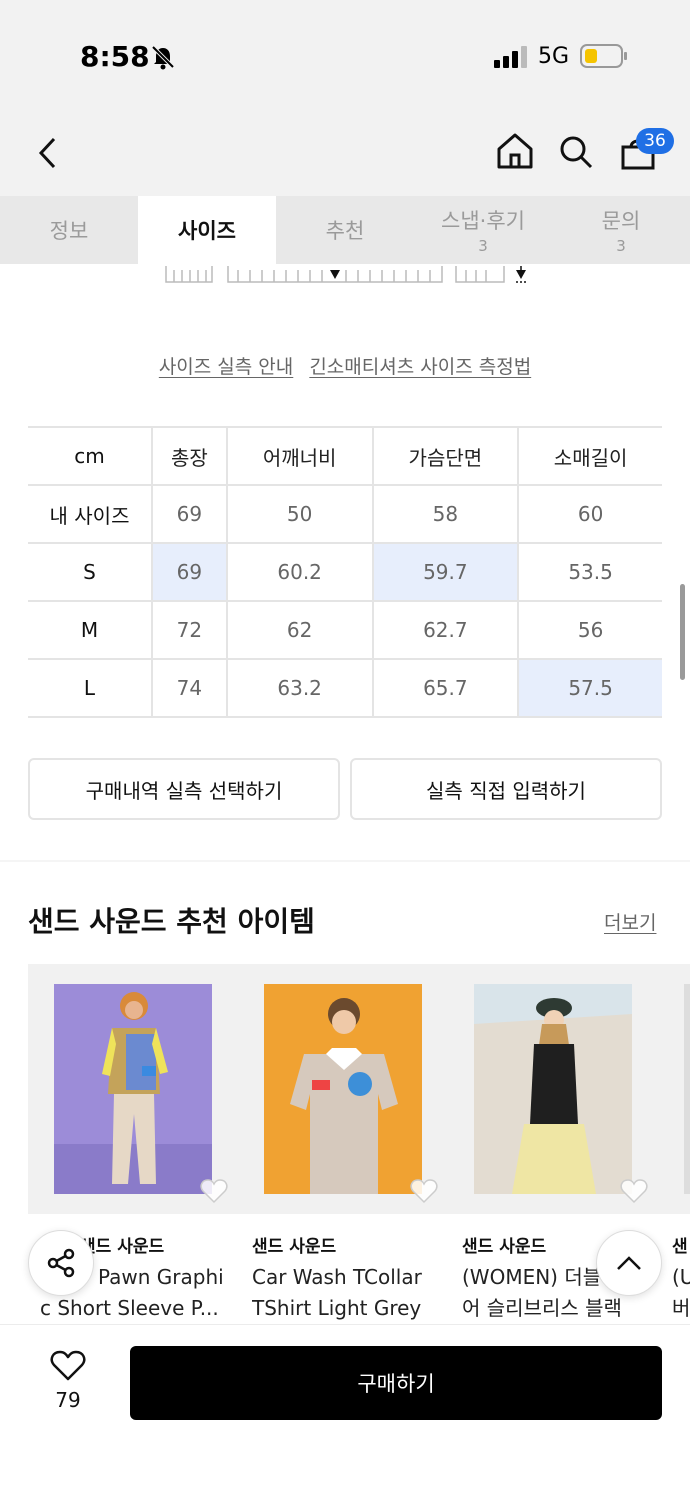  I want to click on search-icon, so click(576, 152).